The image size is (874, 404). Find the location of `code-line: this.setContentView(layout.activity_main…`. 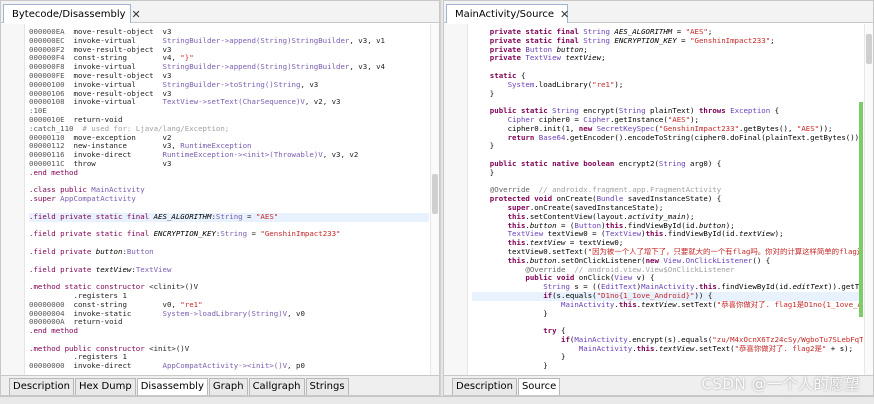

code-line: this.setContentView(layout.activity_main… is located at coordinates (667, 217).